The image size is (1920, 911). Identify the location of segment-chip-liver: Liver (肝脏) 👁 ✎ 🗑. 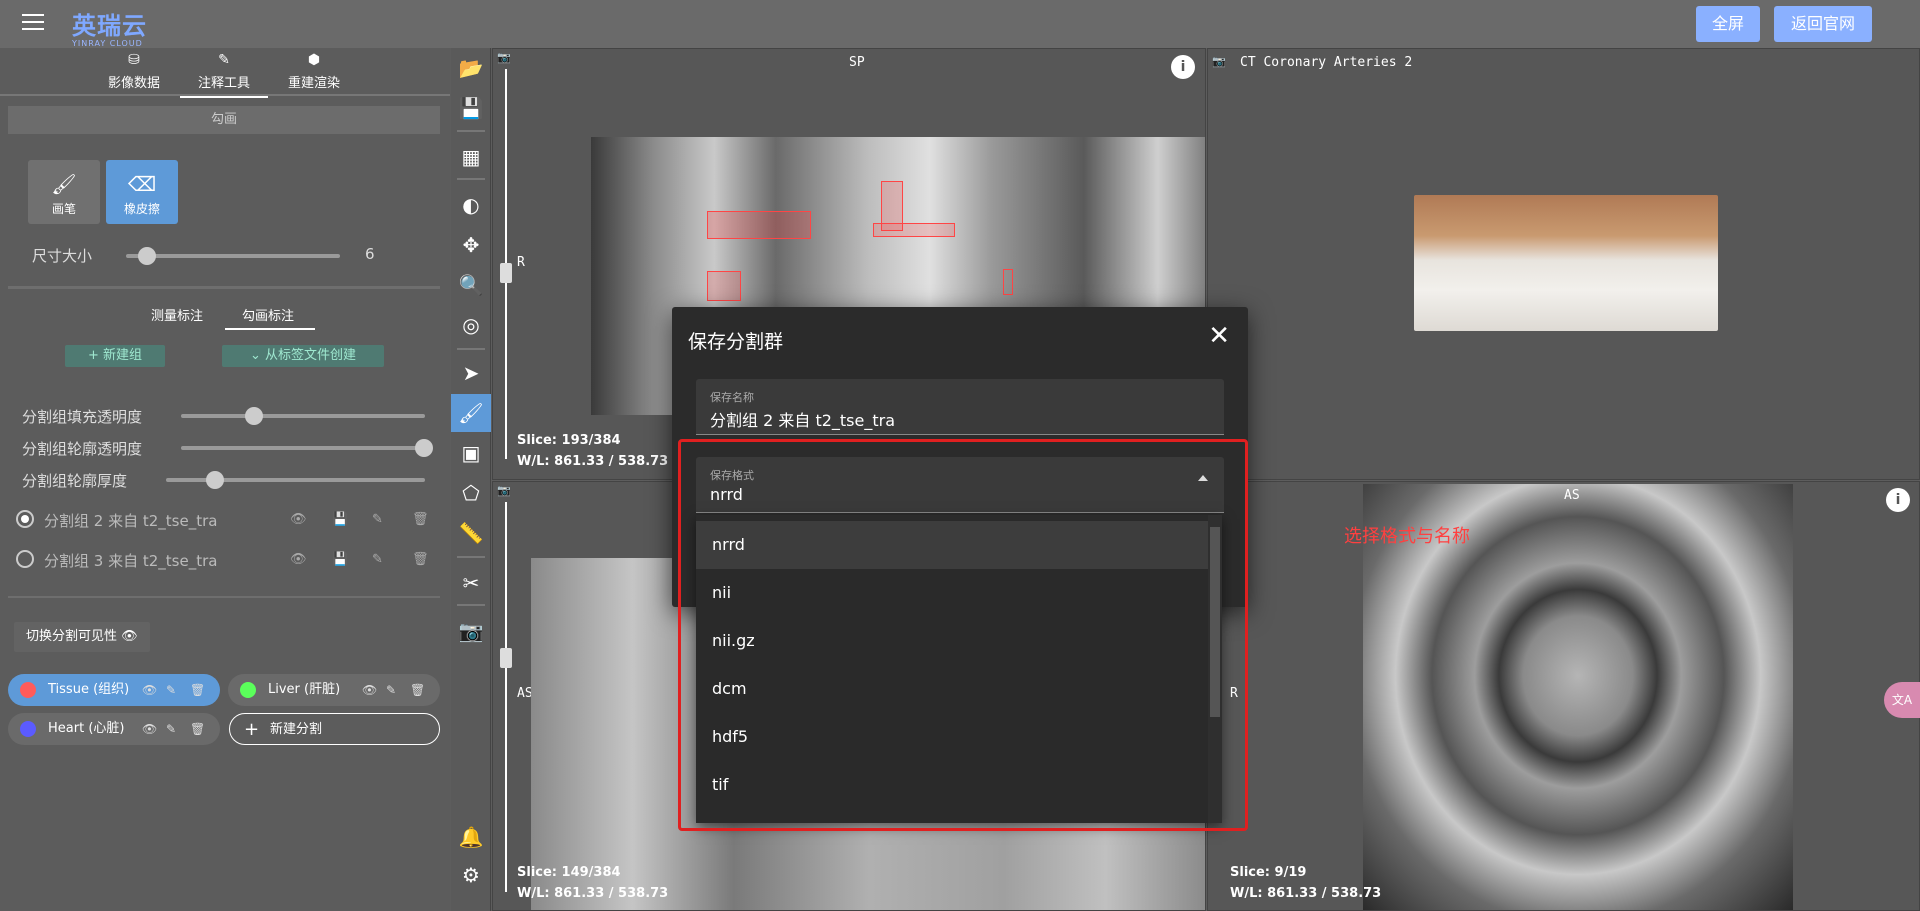
(334, 690).